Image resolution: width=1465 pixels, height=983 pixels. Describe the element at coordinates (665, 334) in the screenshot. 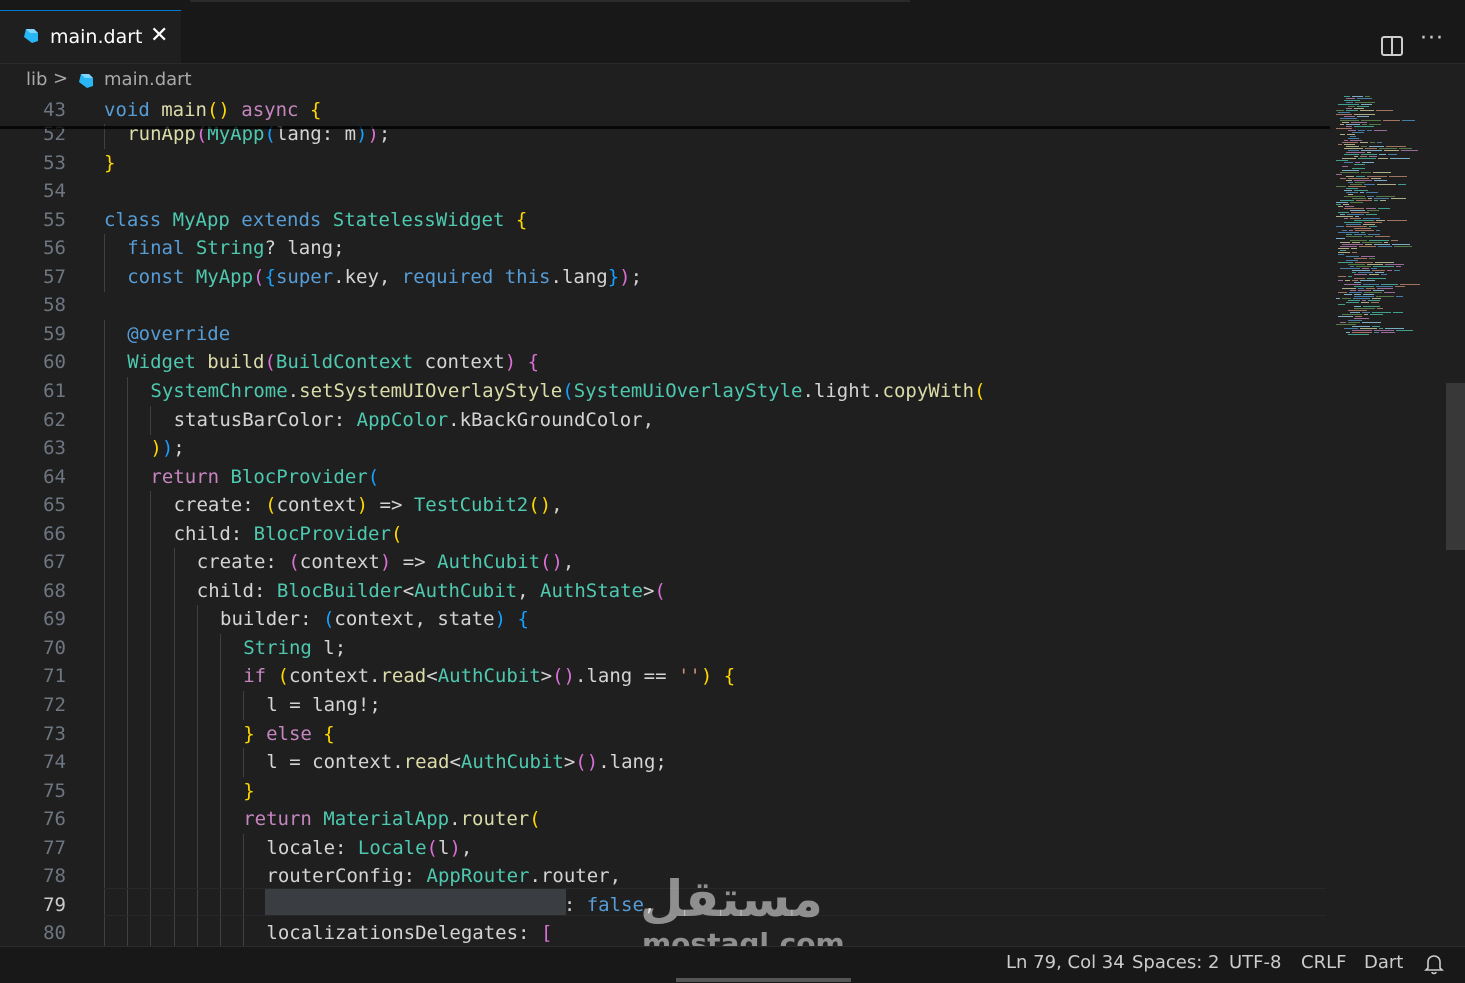

I see `code-line: 59 @override` at that location.